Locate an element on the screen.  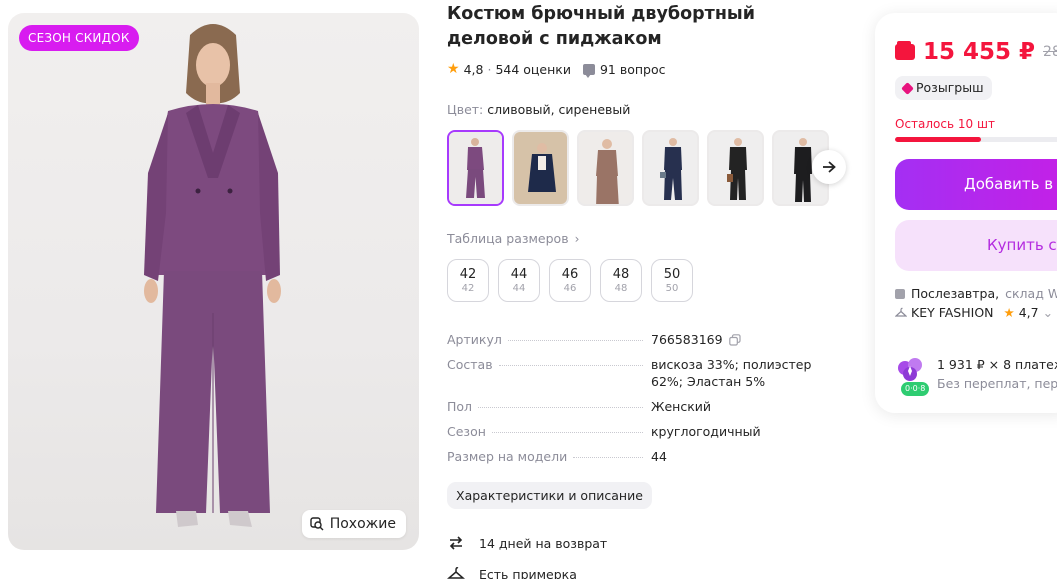
installment-icon: 0·0·8 is located at coordinates (912, 376).